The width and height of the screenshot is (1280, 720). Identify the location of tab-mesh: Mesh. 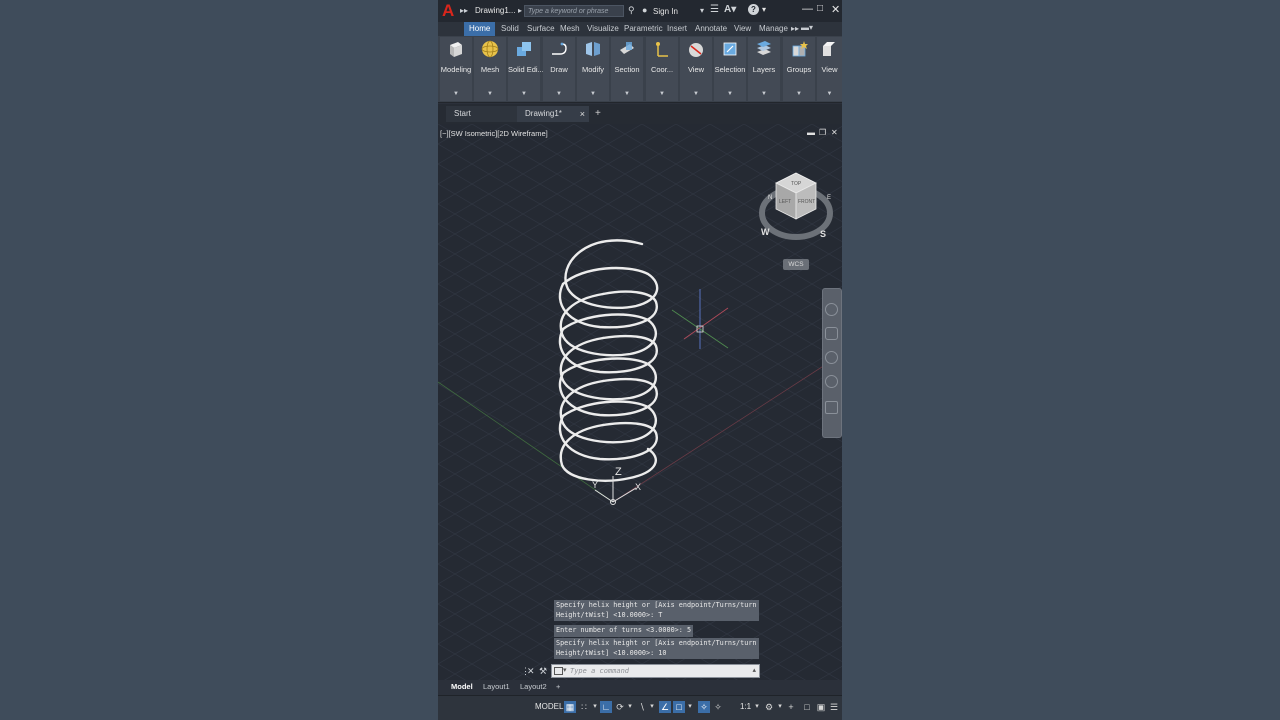
(570, 28).